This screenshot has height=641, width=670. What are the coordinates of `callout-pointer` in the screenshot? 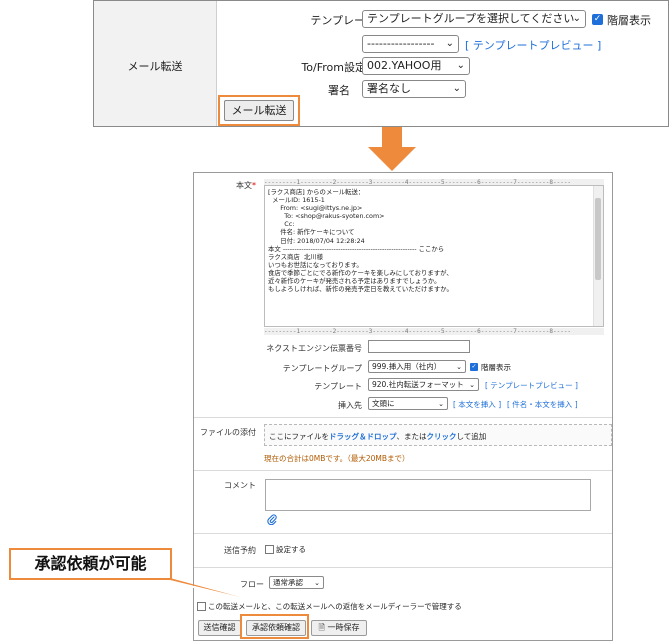 It's located at (195, 587).